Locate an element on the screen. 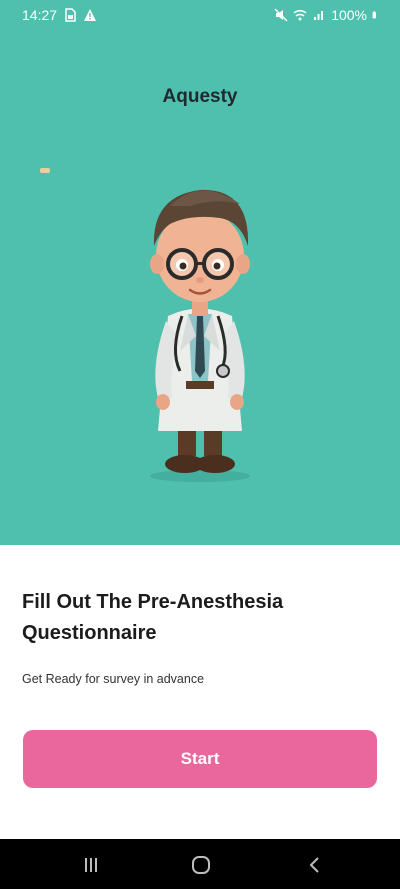  status-time: 14:27 is located at coordinates (40, 15).